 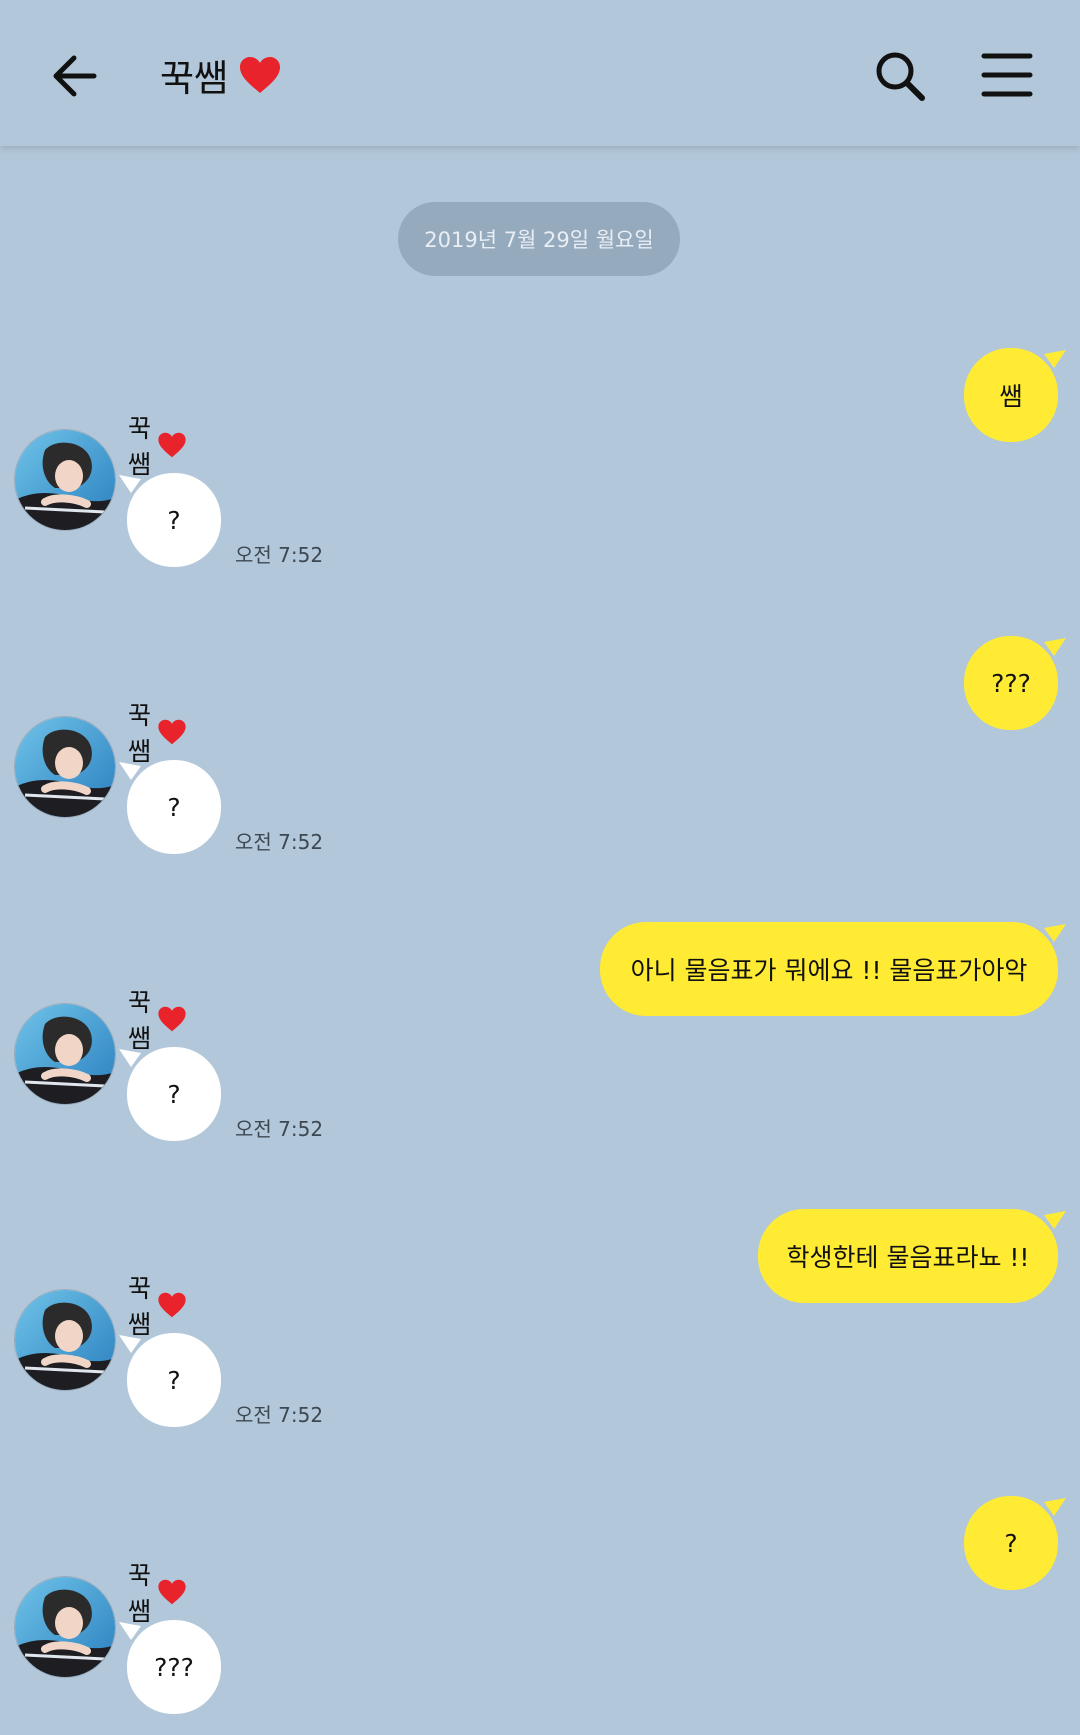 I want to click on arrow-left-icon, so click(x=76, y=76).